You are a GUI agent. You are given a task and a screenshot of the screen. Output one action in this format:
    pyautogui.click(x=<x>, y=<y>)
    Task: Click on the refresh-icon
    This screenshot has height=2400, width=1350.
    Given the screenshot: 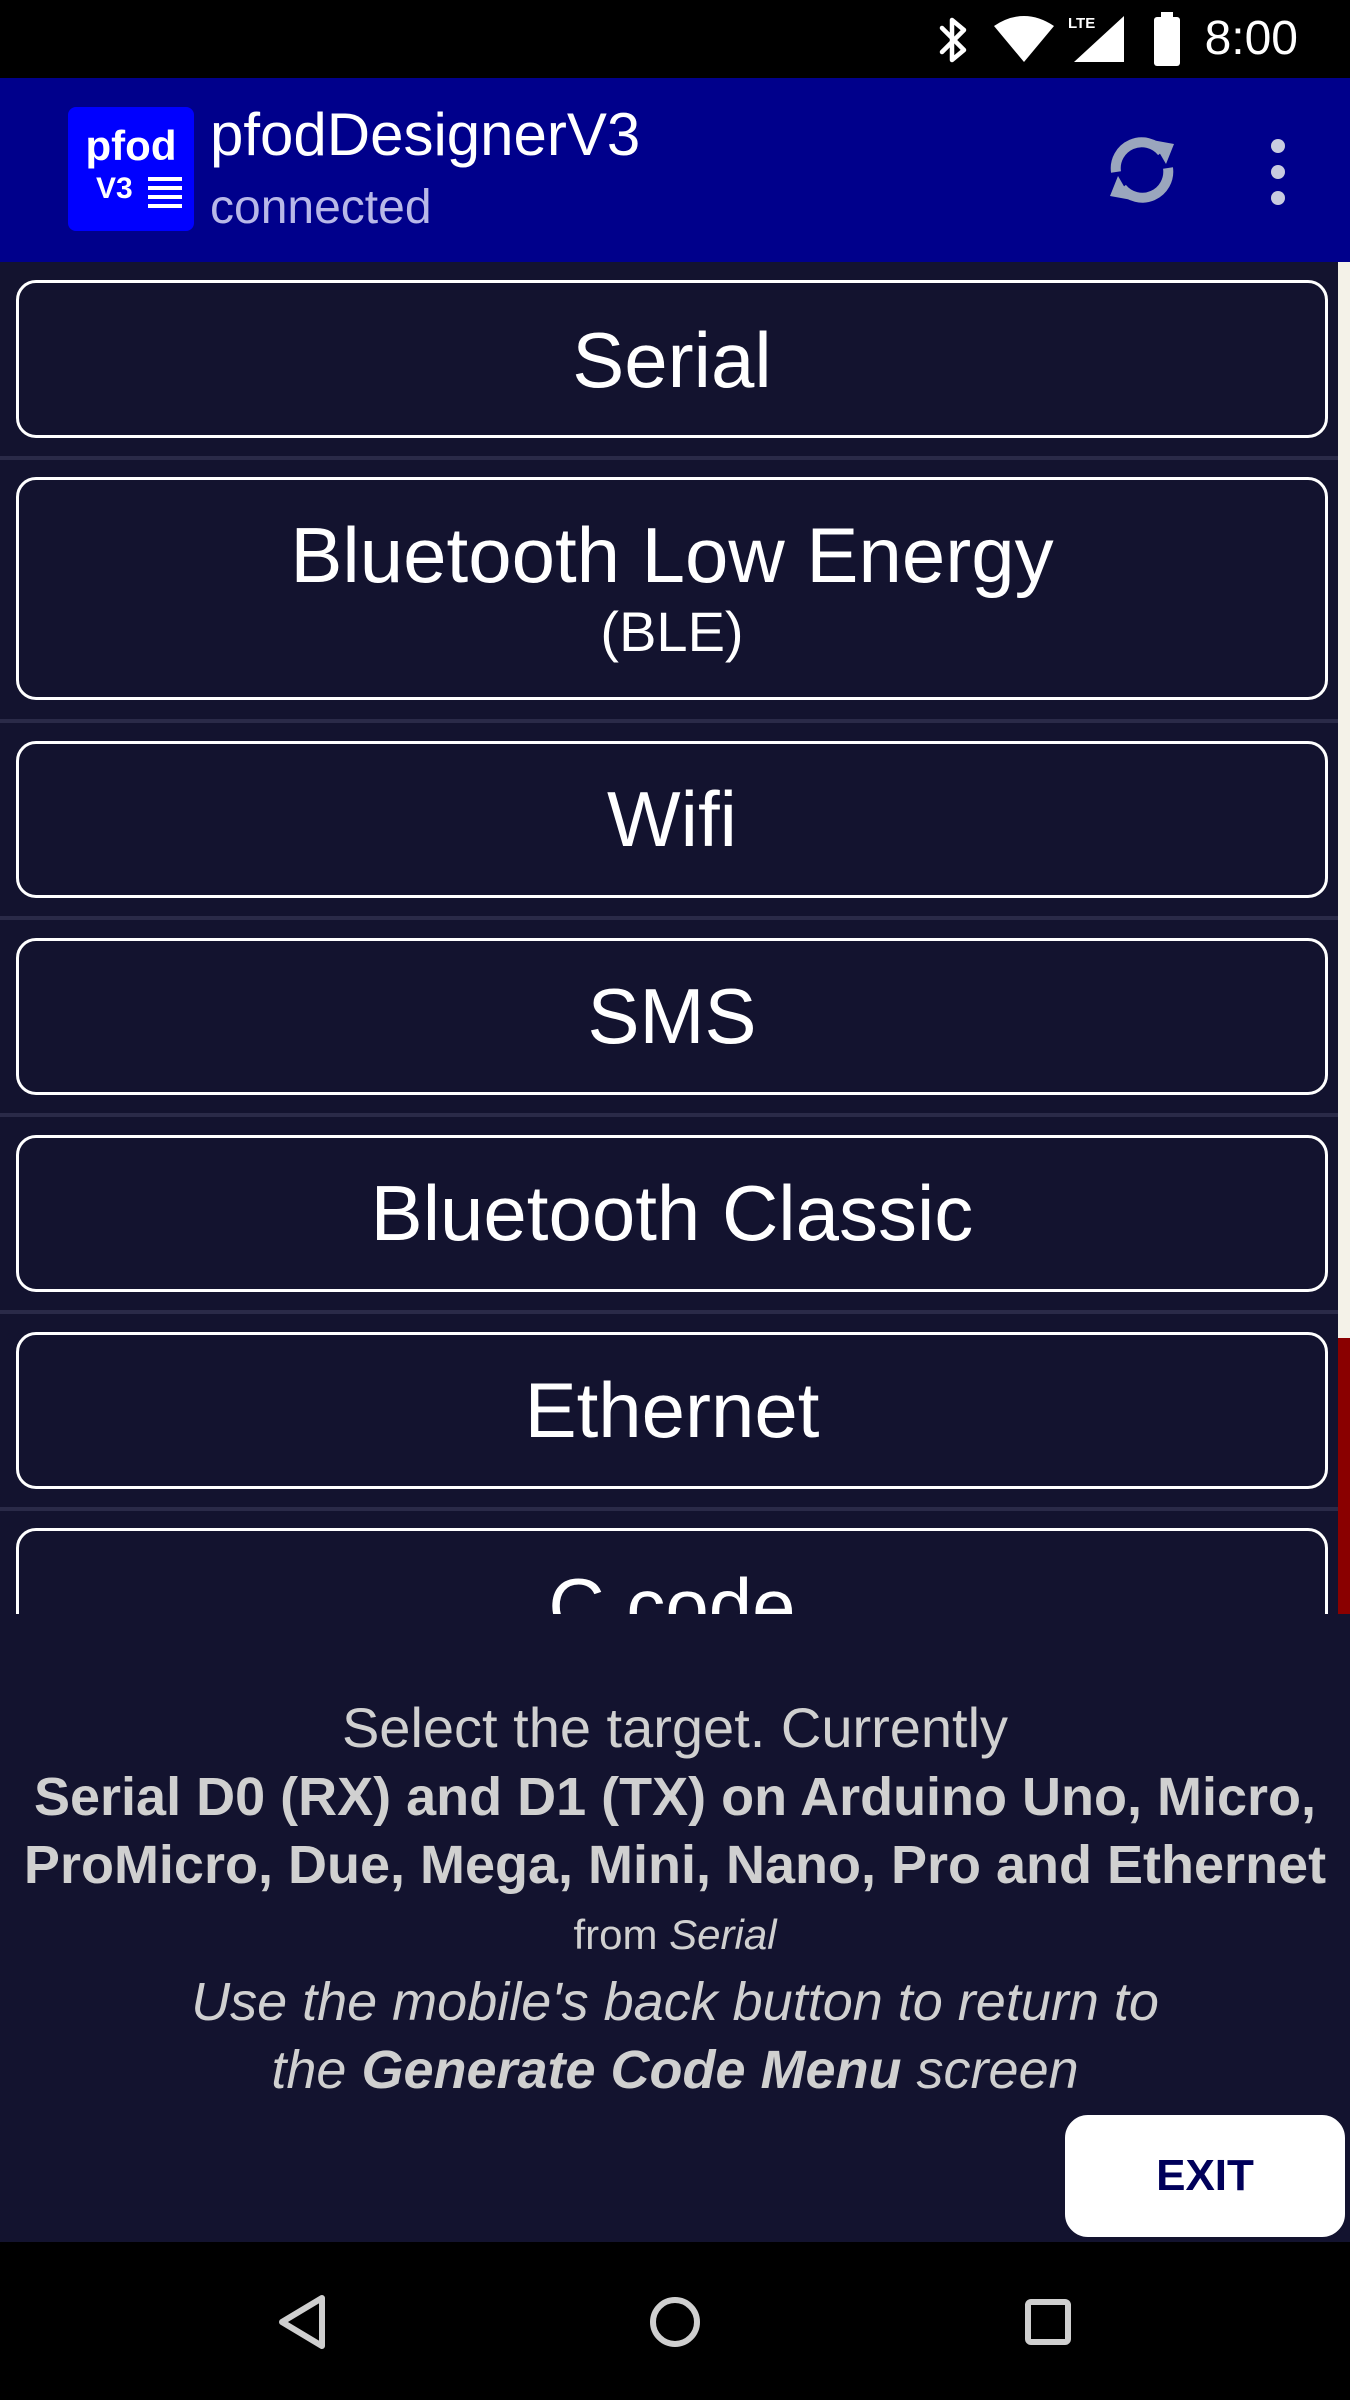 What is the action you would take?
    pyautogui.click(x=1142, y=170)
    